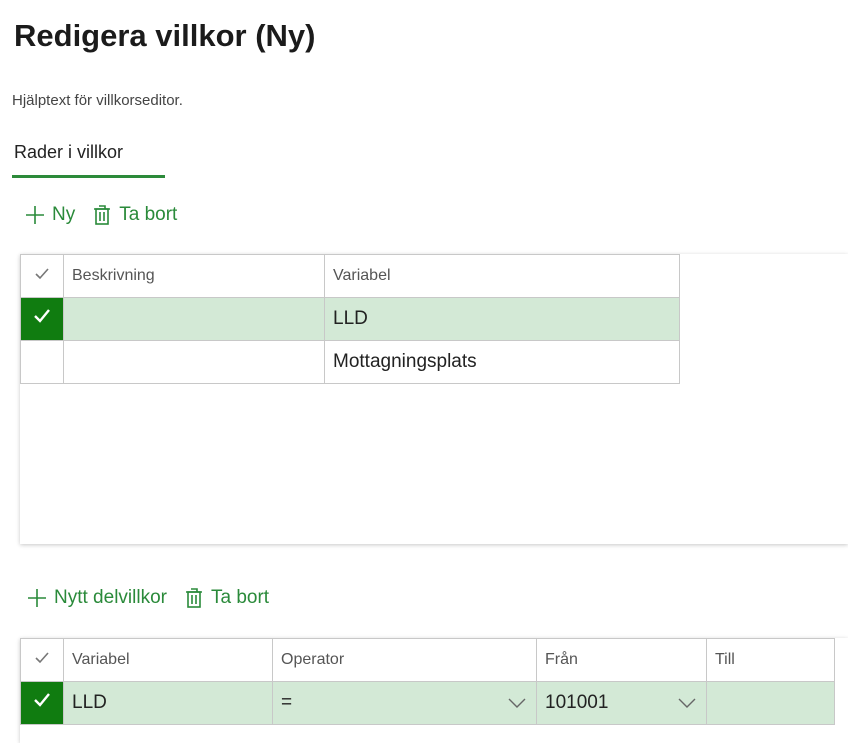  I want to click on table-row: LLD, so click(350, 319).